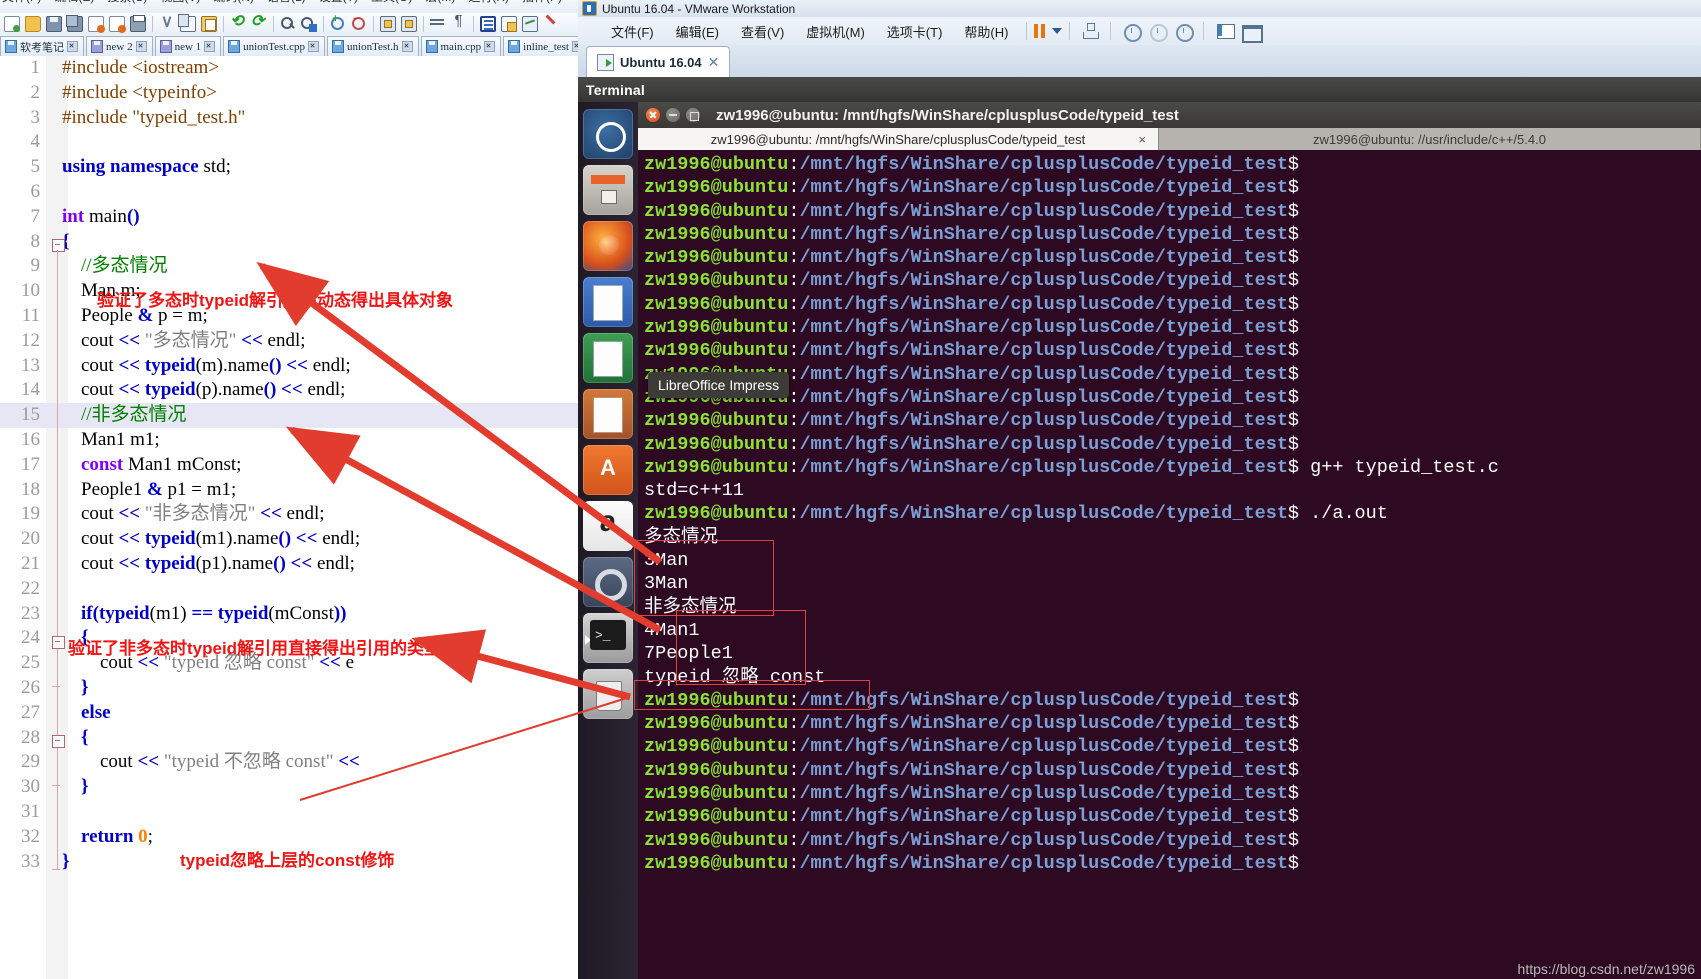  I want to click on code-line: 9 //多态情况, so click(289, 266).